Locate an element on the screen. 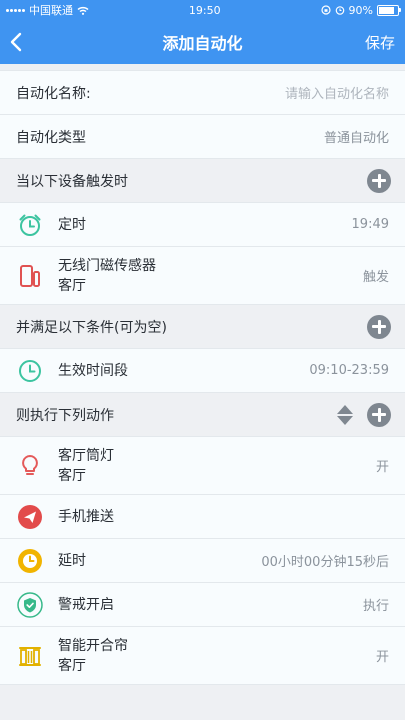 The image size is (405, 720). action-value: 执行 is located at coordinates (375, 606).